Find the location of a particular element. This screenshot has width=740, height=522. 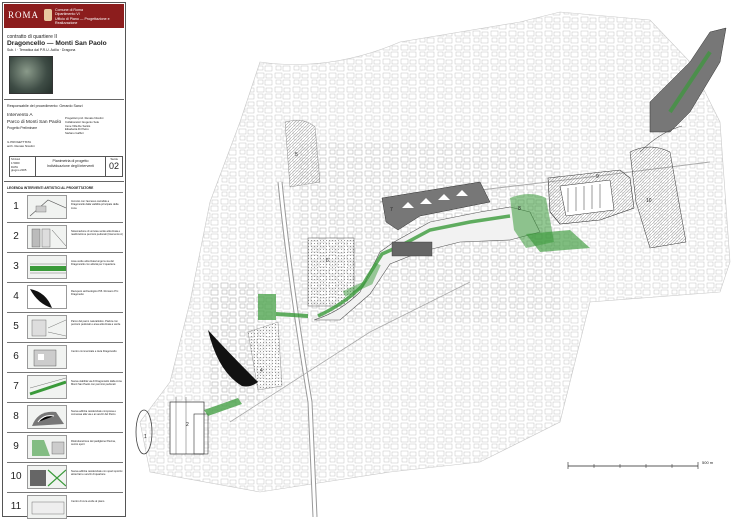

map-label-9: 9 is located at coordinates (597, 177).